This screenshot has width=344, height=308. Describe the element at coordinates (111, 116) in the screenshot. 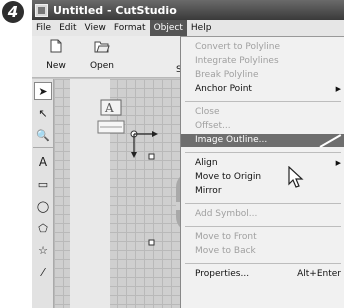

I see `selected-text-object: A` at that location.